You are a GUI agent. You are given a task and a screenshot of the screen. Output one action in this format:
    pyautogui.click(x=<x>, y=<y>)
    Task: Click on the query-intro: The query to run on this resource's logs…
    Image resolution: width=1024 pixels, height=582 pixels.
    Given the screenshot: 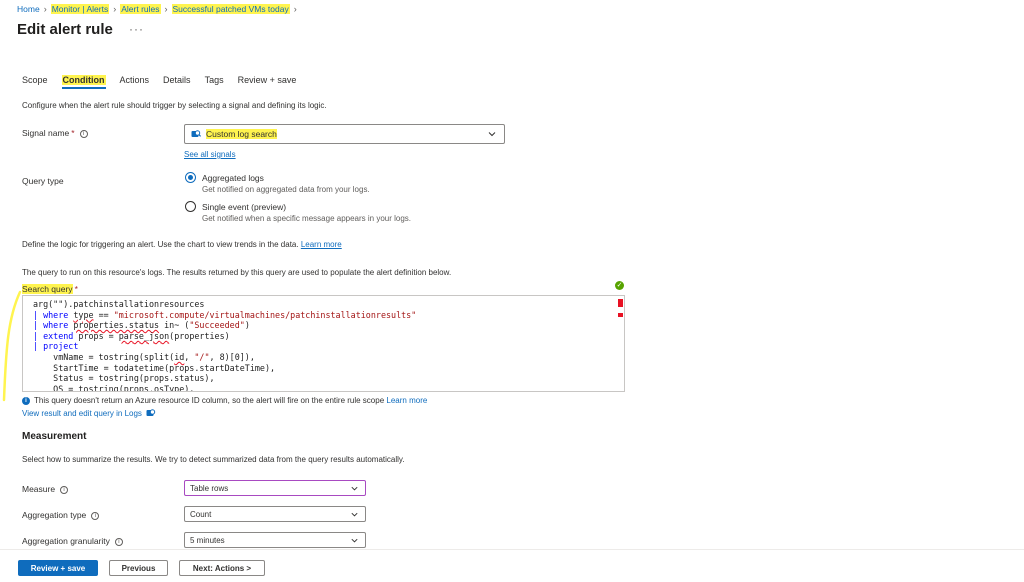 What is the action you would take?
    pyautogui.click(x=237, y=272)
    